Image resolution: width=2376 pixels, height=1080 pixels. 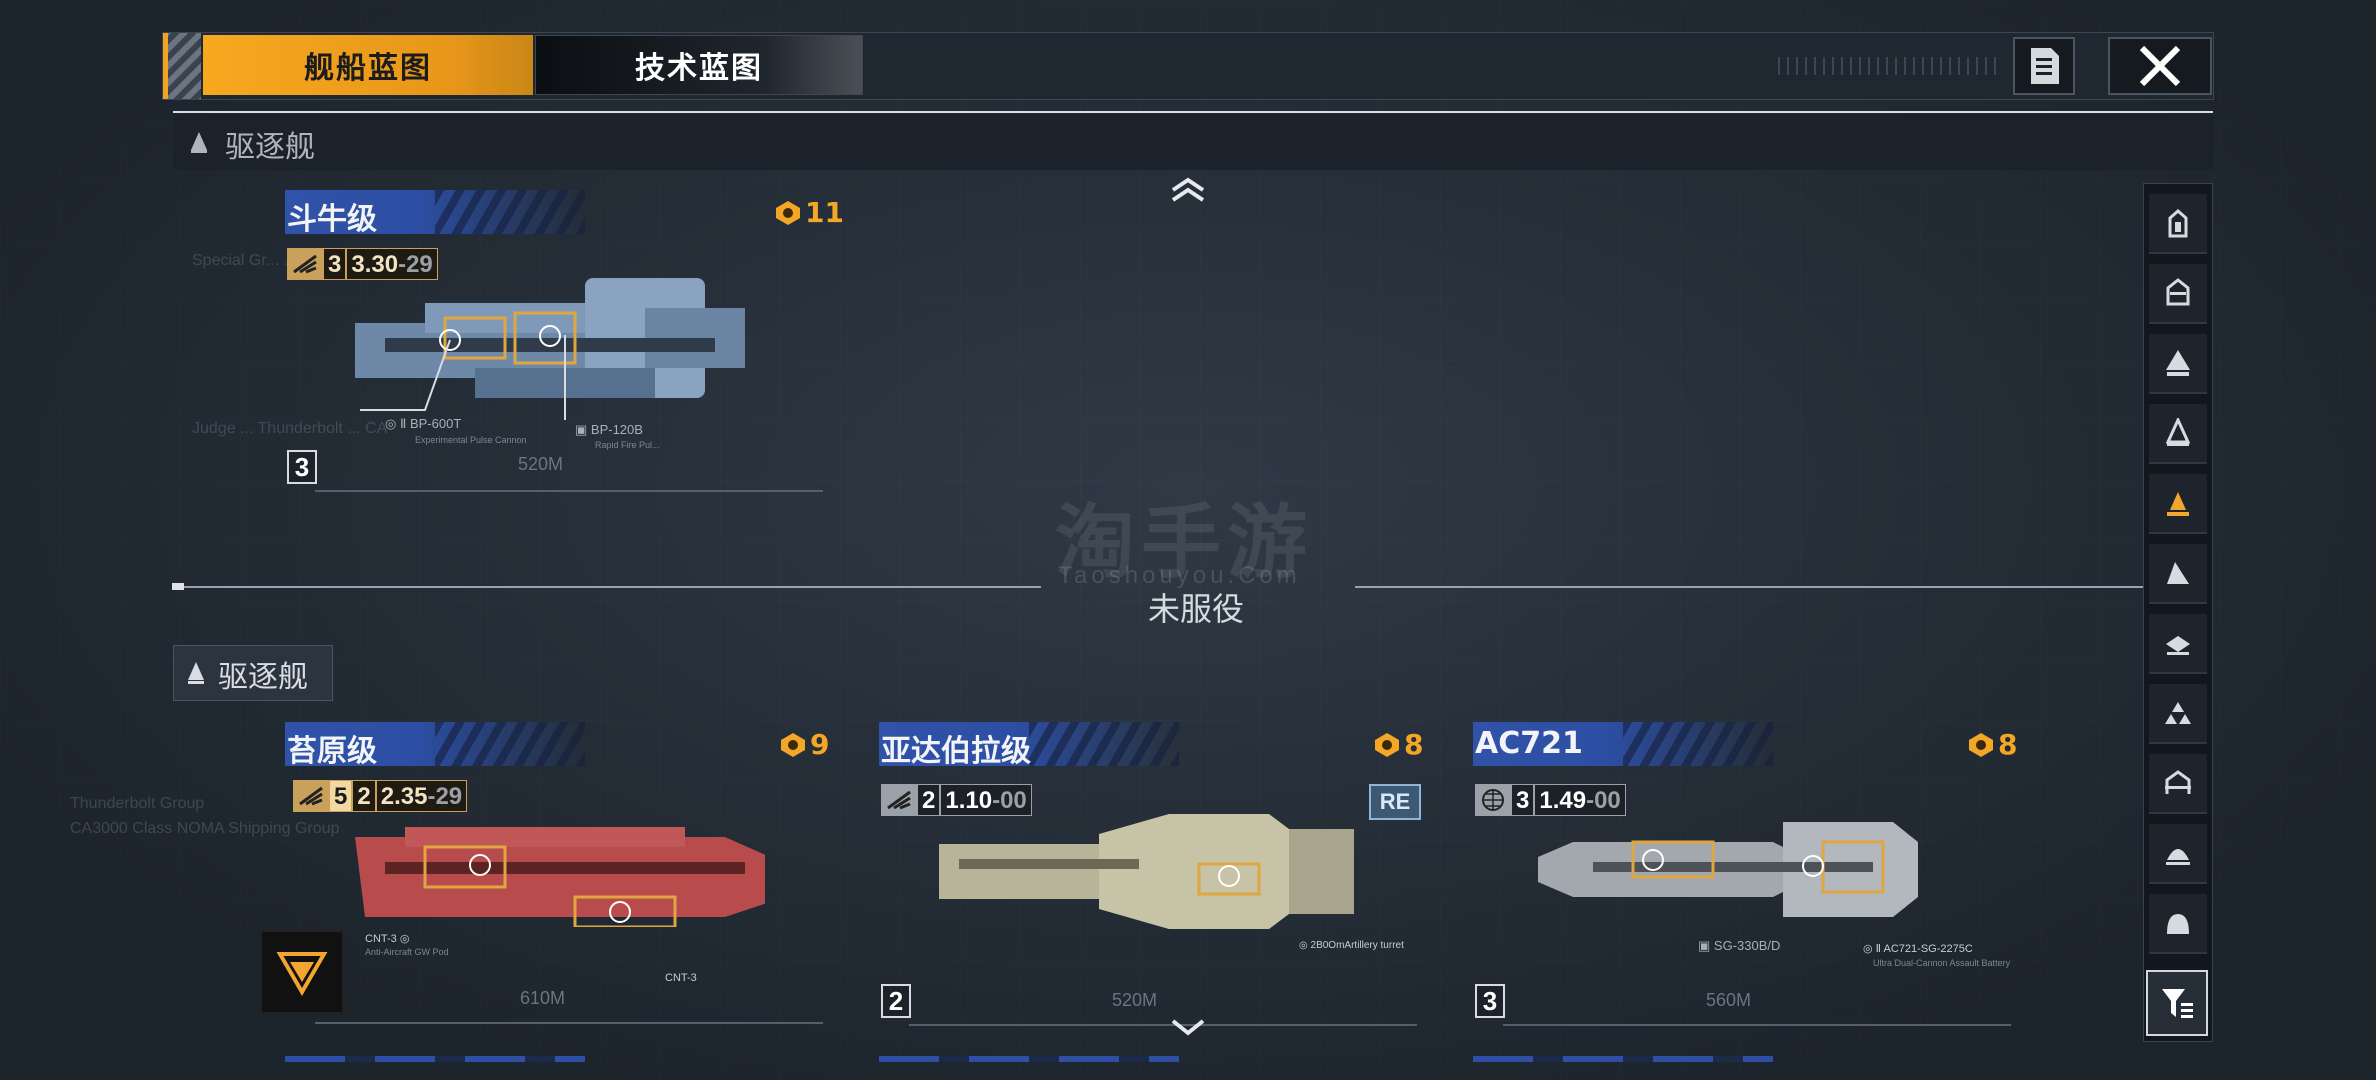 I want to click on chevron-down-icon, so click(x=1188, y=1027).